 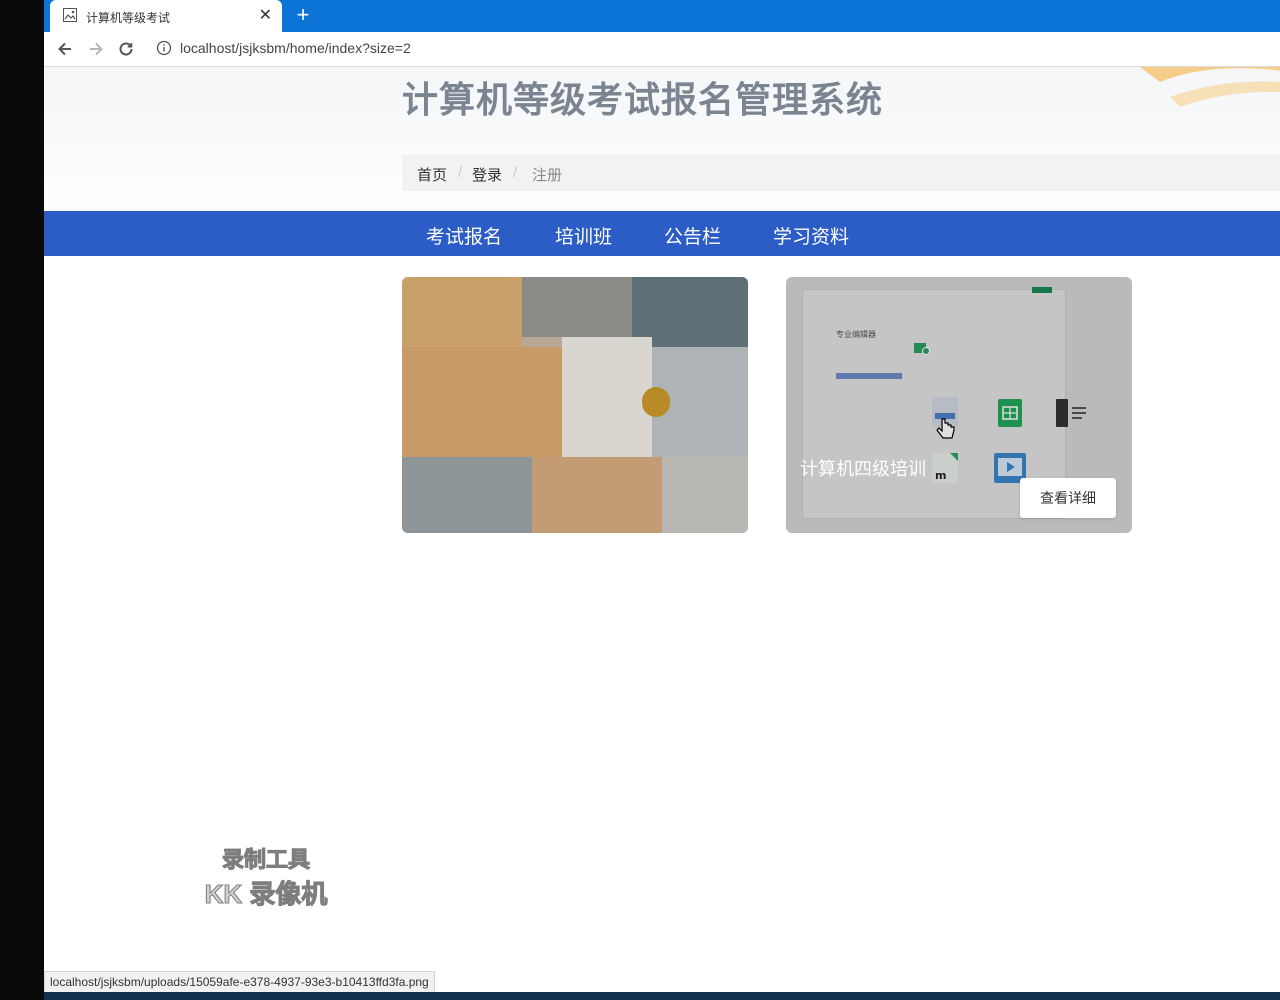 What do you see at coordinates (65, 49) in the screenshot?
I see `back-arrow-icon` at bounding box center [65, 49].